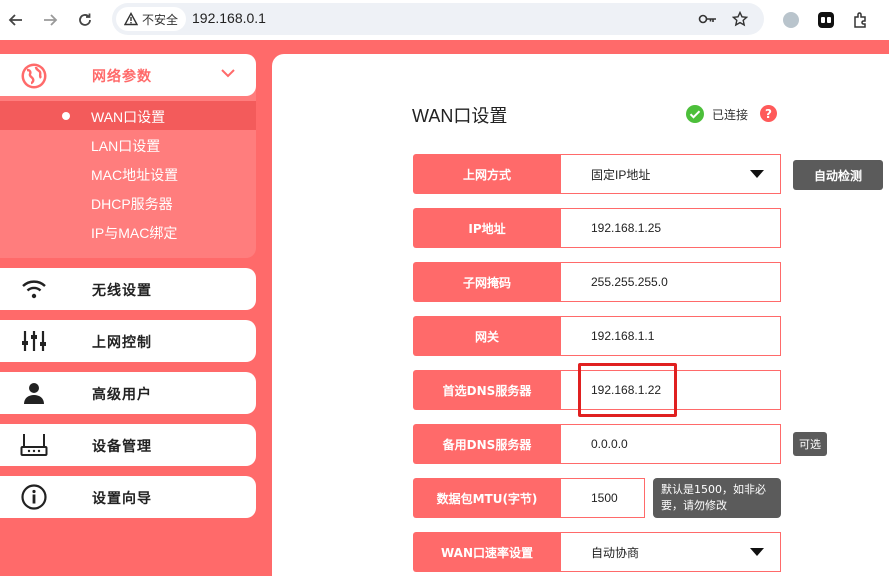  Describe the element at coordinates (34, 393) in the screenshot. I see `user-icon` at that location.